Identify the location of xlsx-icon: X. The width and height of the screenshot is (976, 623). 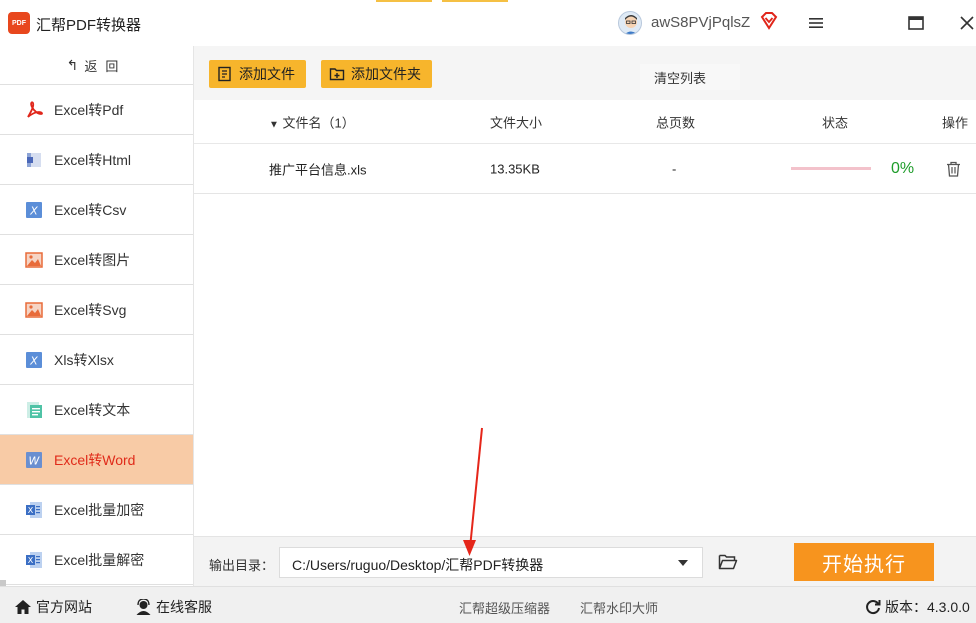
(34, 360).